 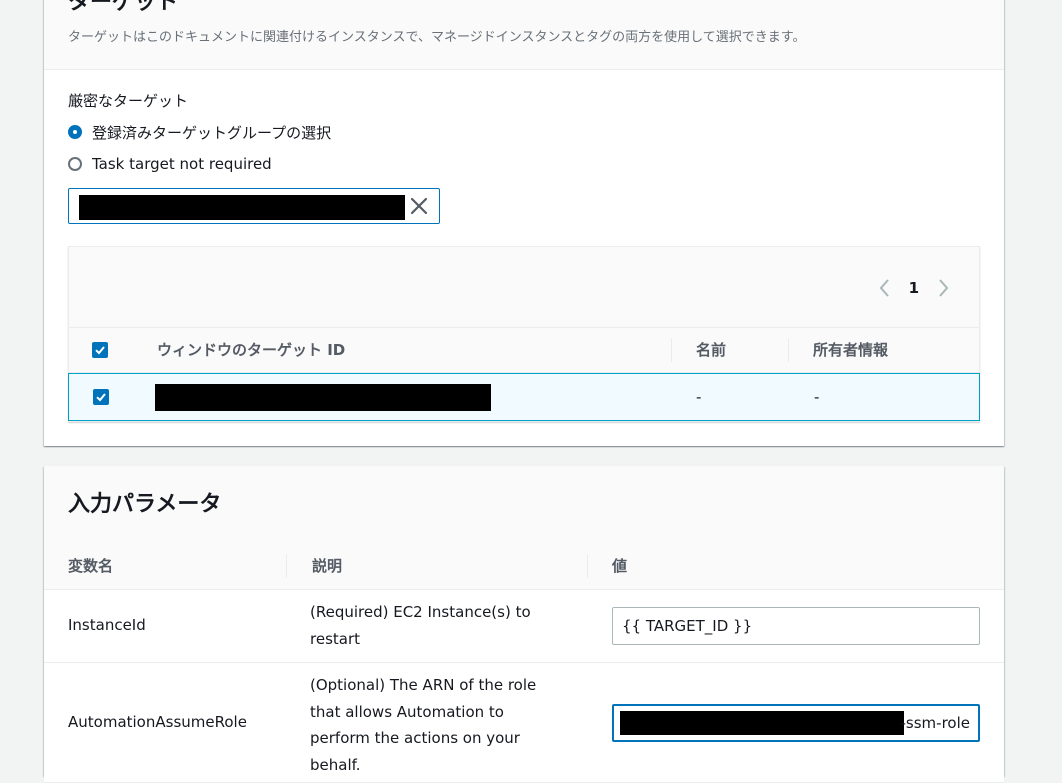 What do you see at coordinates (242, 207) in the screenshot?
I see `redacted-value` at bounding box center [242, 207].